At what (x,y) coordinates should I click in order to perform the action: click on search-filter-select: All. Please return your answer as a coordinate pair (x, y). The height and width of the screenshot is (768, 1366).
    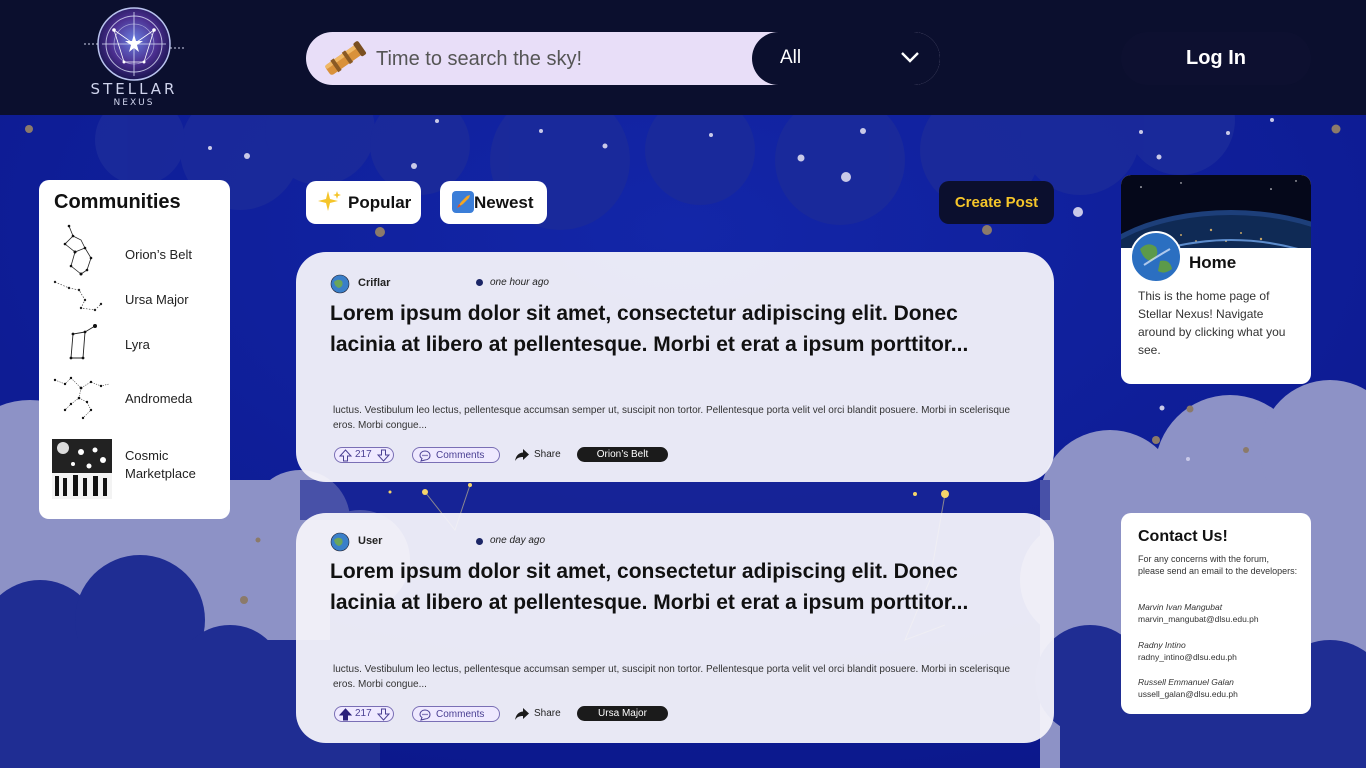
    Looking at the image, I should click on (846, 58).